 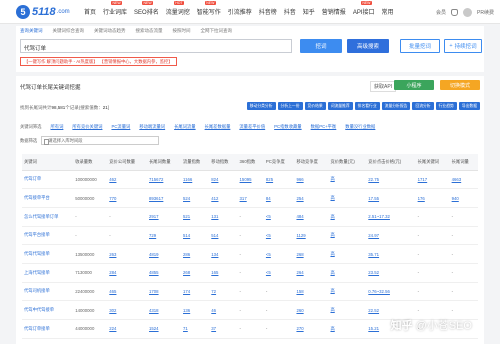 I want to click on table-cell: 254, so click(x=311, y=198).